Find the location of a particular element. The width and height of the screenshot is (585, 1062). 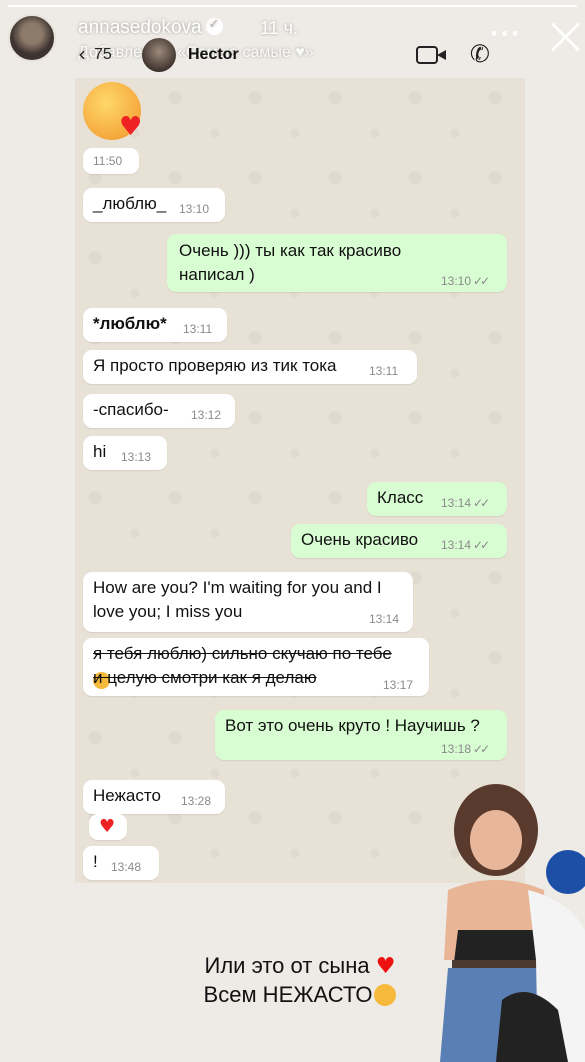

message-text: _люблю_ is located at coordinates (130, 203).